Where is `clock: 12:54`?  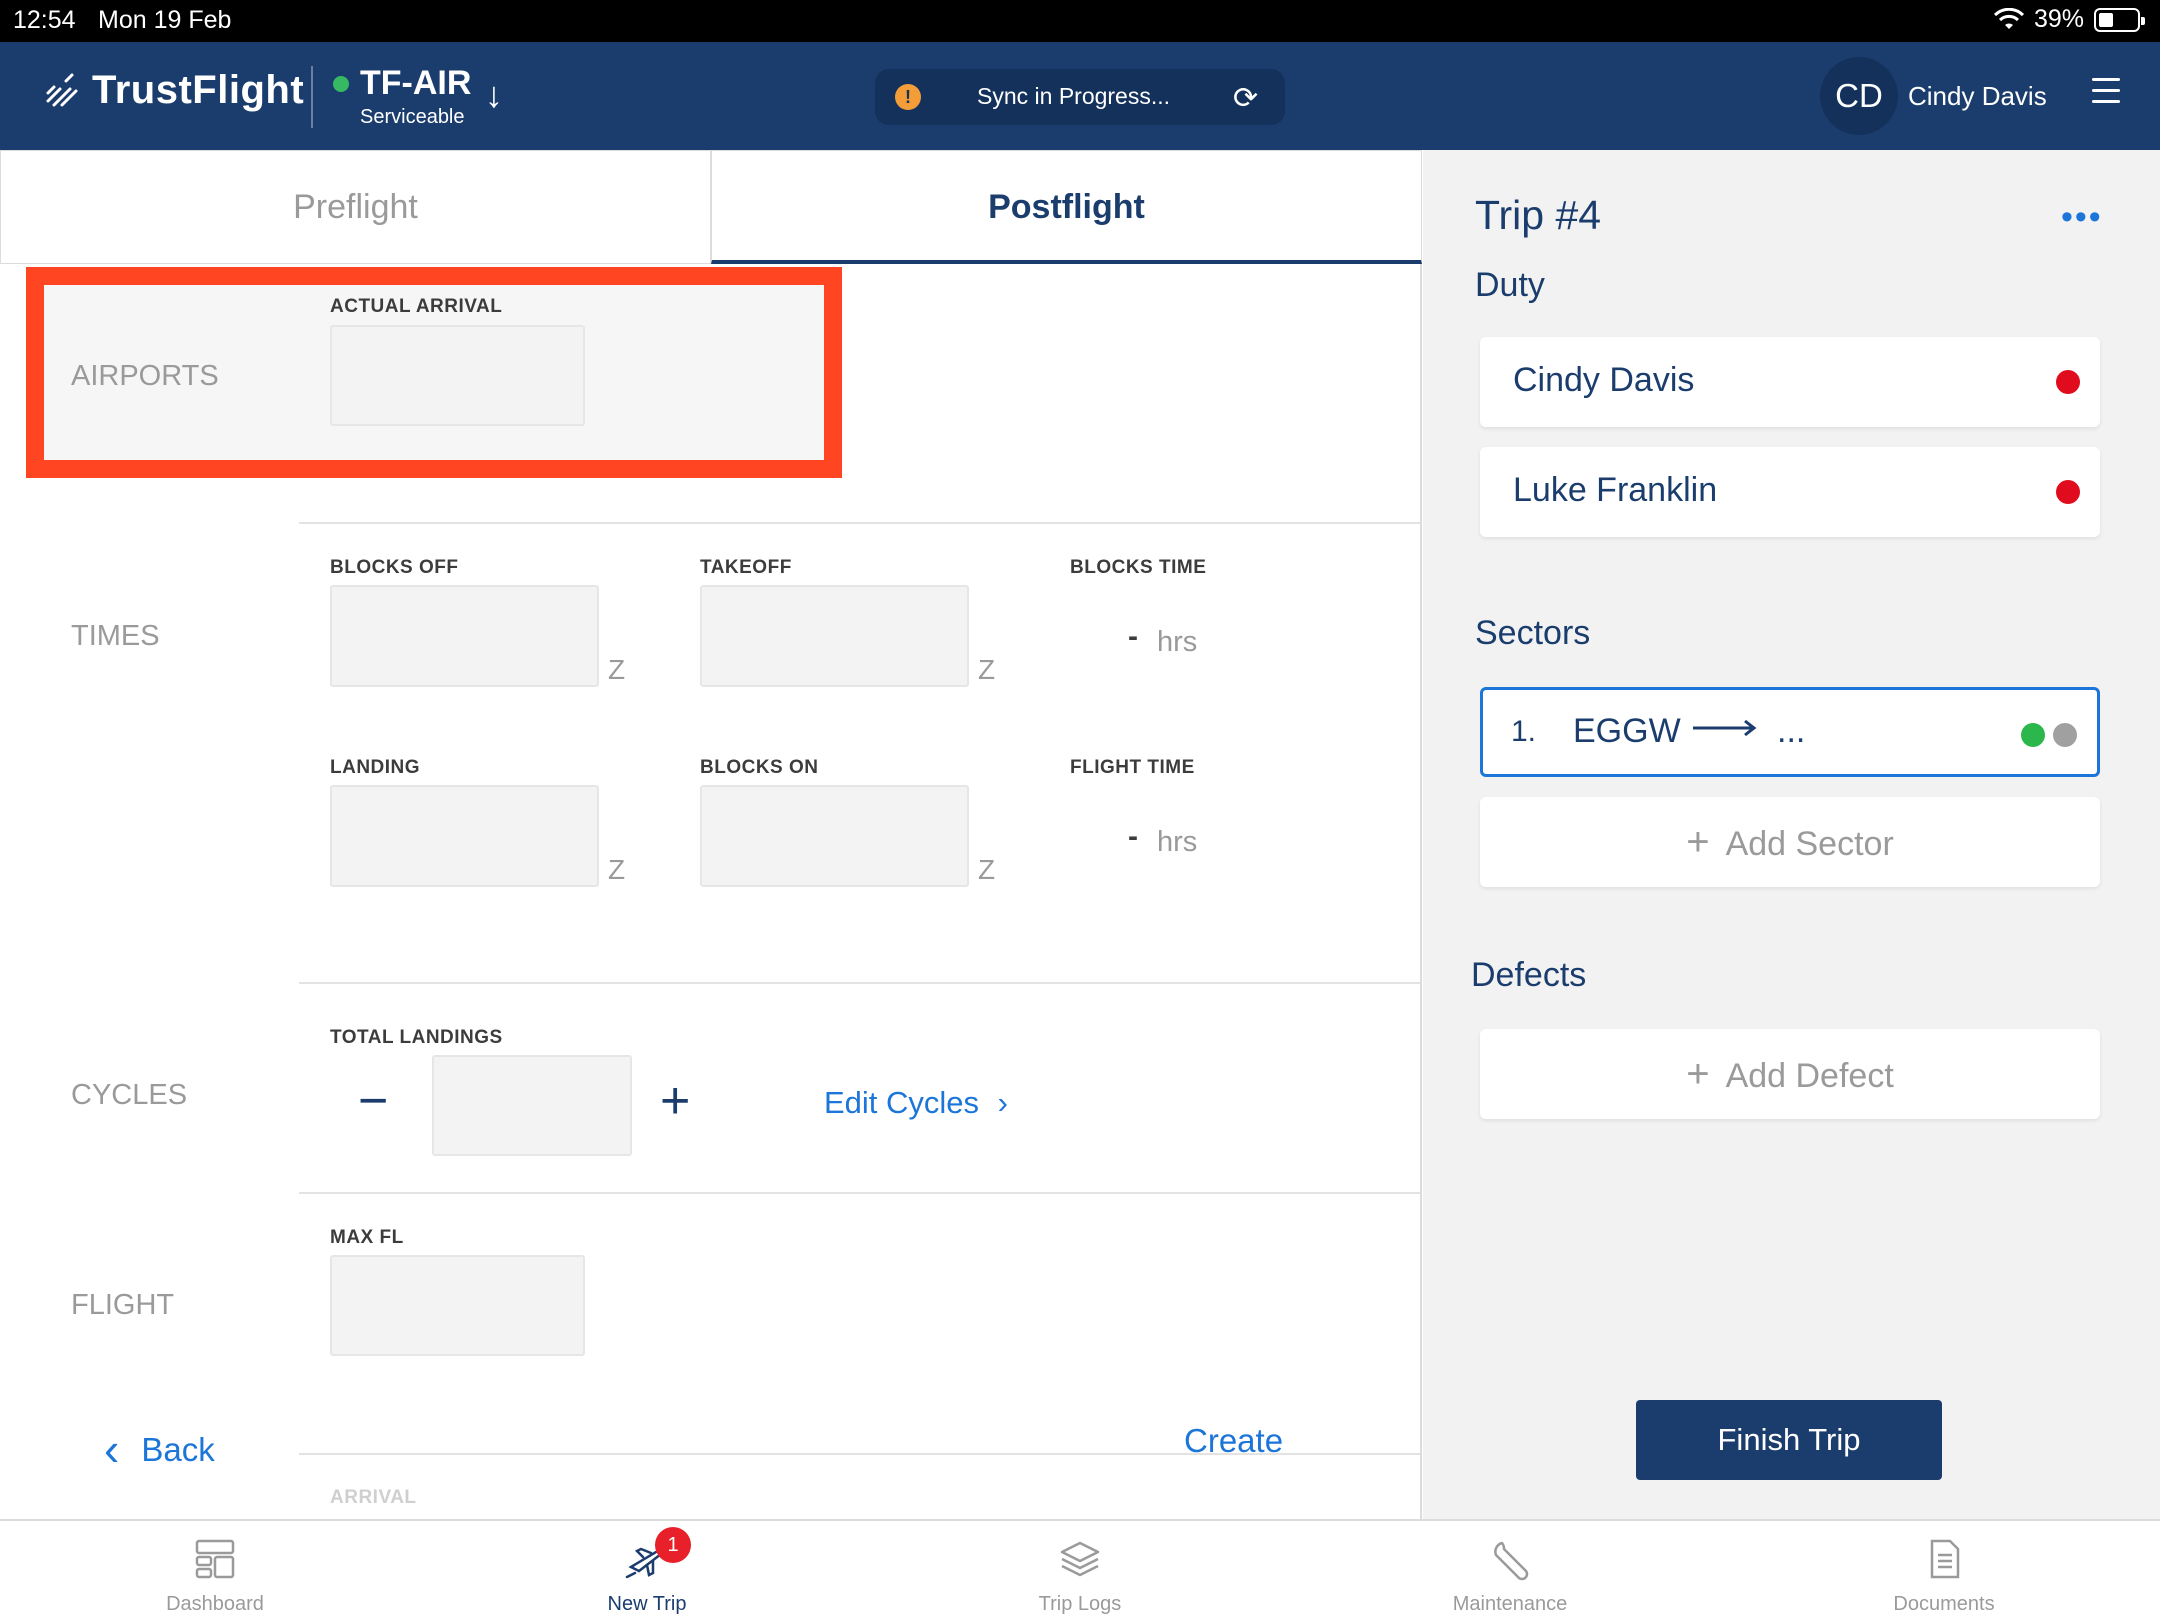 clock: 12:54 is located at coordinates (44, 20).